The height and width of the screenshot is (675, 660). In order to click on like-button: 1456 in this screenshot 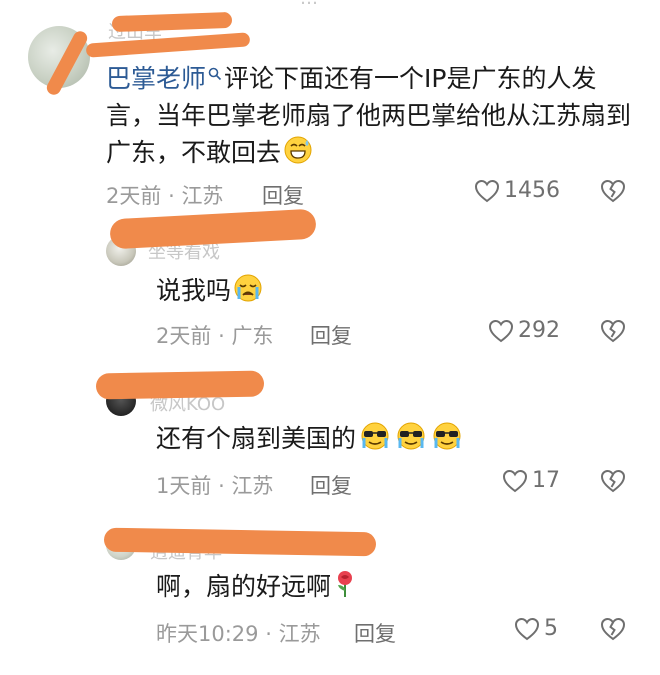, I will do `click(517, 190)`.